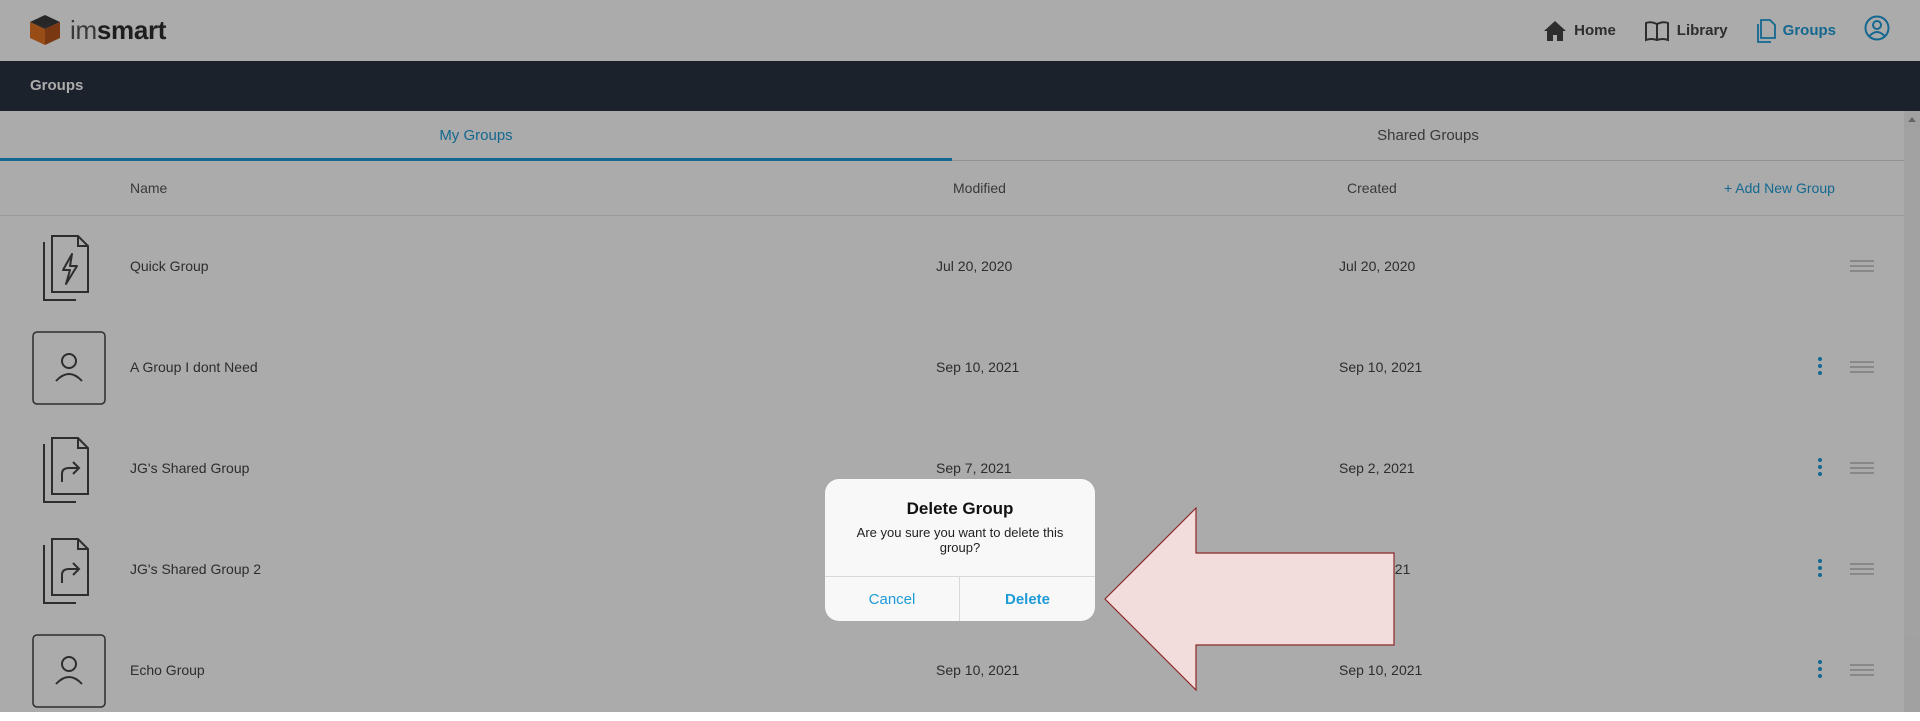 This screenshot has width=1920, height=721. What do you see at coordinates (1027, 599) in the screenshot?
I see `delete-button: Delete` at bounding box center [1027, 599].